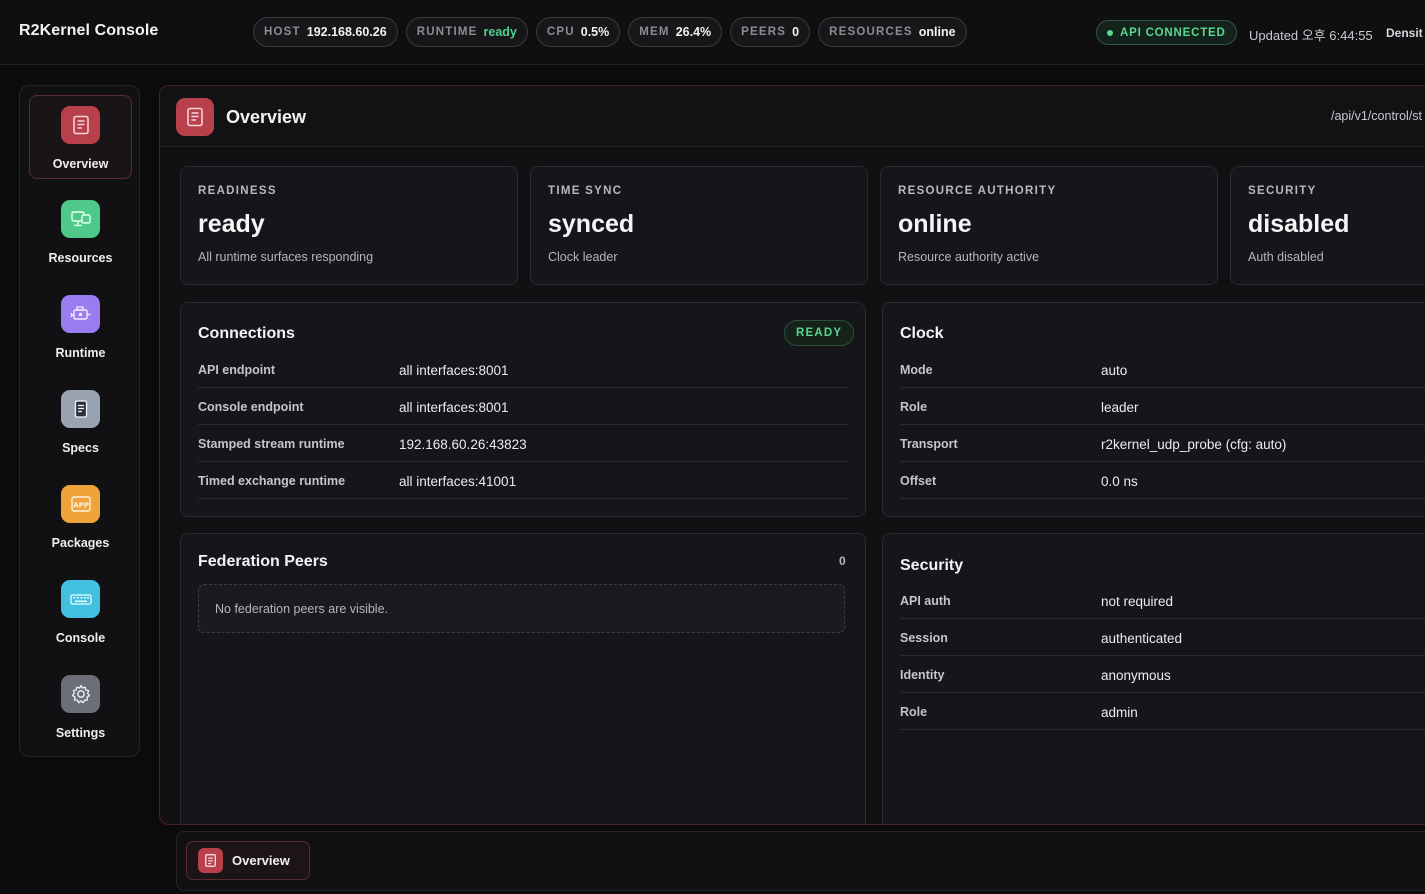 The image size is (1425, 894). Describe the element at coordinates (286, 257) in the screenshot. I see `stat-subtext: All runtime surfaces responding` at that location.